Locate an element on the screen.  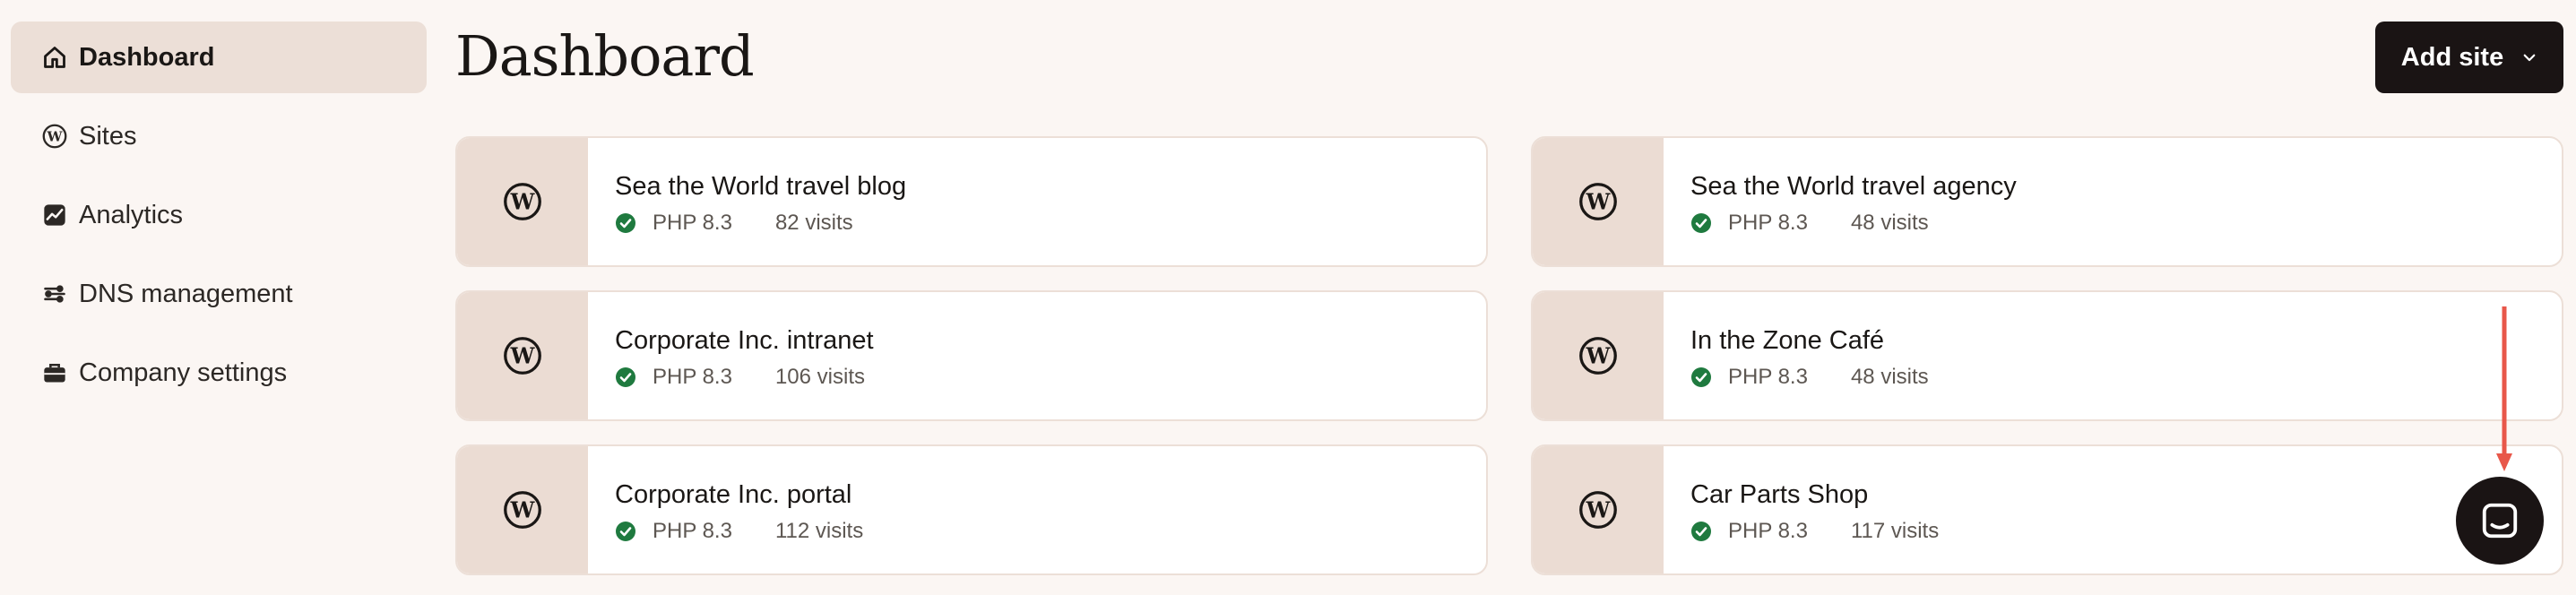
chat-icon is located at coordinates (2500, 521).